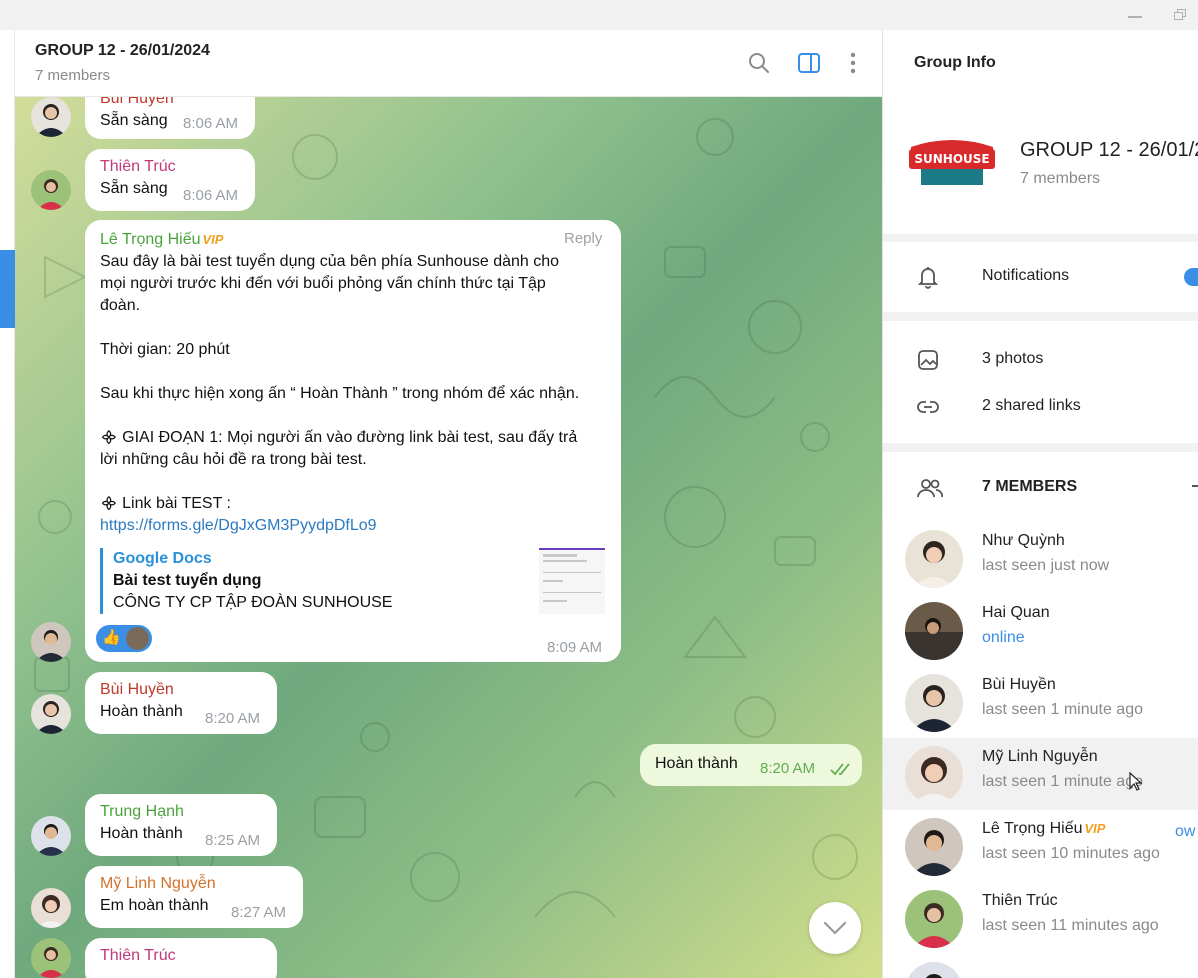  Describe the element at coordinates (259, 912) in the screenshot. I see `message-time: 8:27 AM` at that location.